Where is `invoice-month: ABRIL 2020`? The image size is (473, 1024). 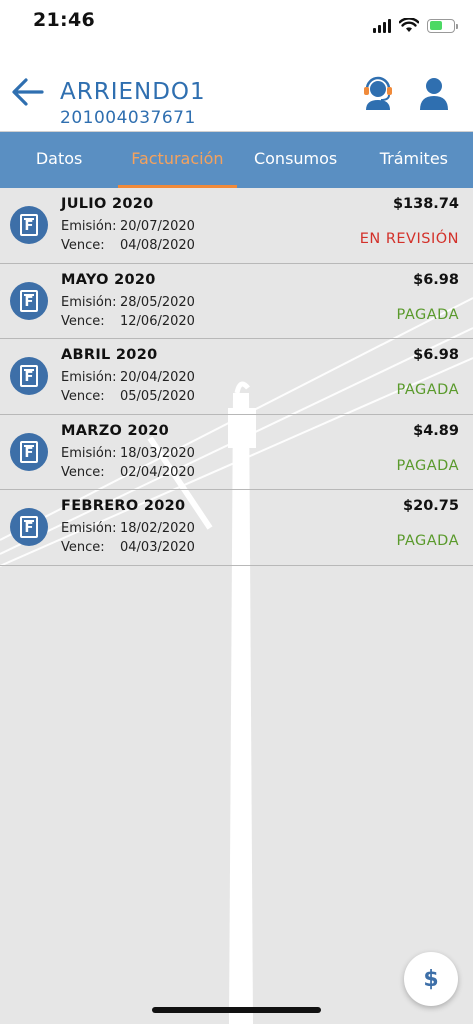
invoice-month: ABRIL 2020 is located at coordinates (109, 355).